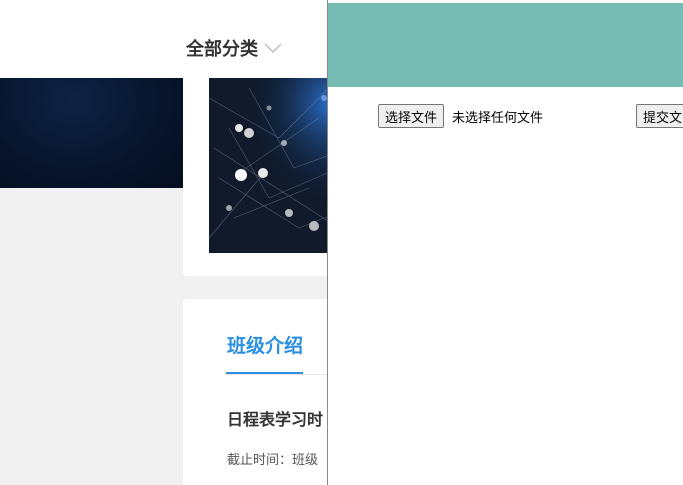 The height and width of the screenshot is (485, 683). What do you see at coordinates (273, 48) in the screenshot?
I see `chevron-down-icon` at bounding box center [273, 48].